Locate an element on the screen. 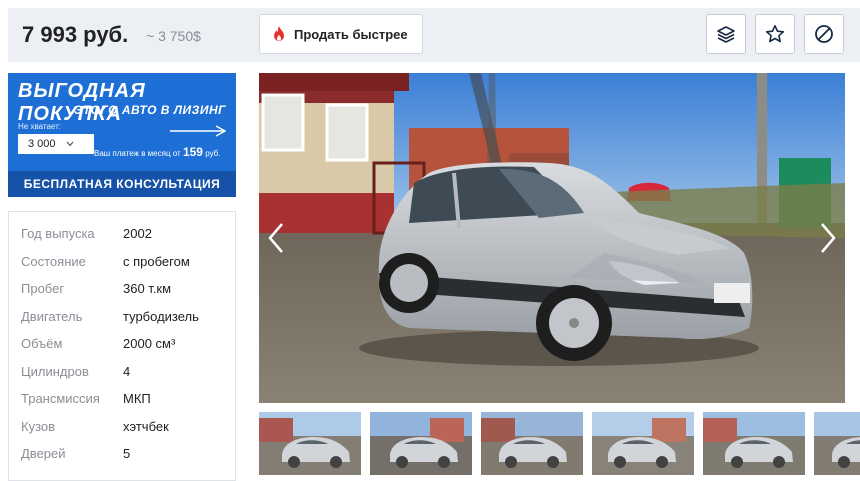 This screenshot has height=481, width=860. spec-label: Кузов is located at coordinates (38, 426).